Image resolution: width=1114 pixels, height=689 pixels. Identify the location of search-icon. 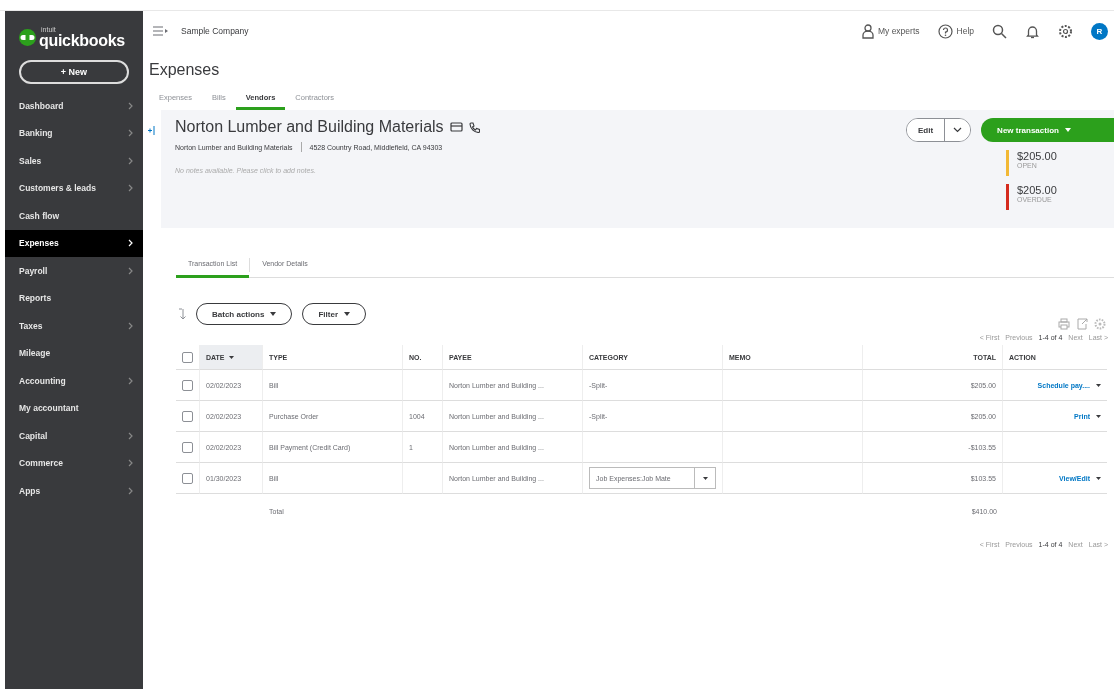
(999, 31).